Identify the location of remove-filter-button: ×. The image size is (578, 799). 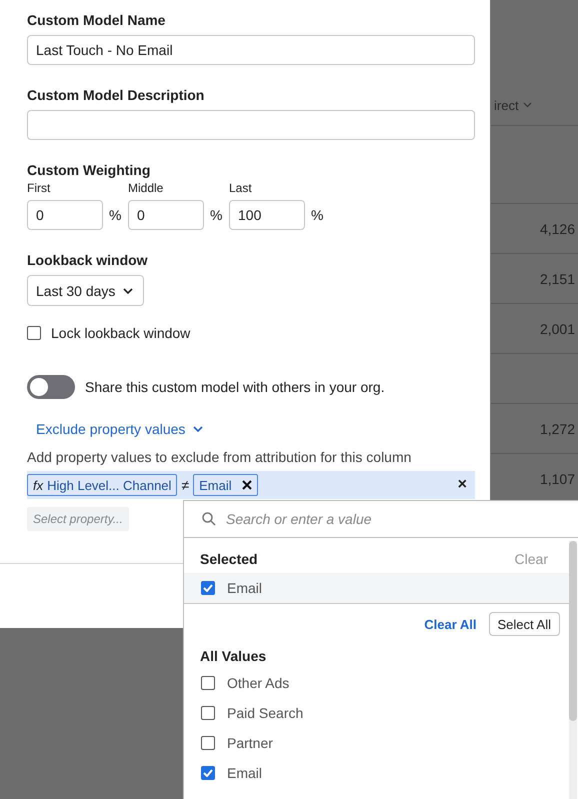
(462, 485).